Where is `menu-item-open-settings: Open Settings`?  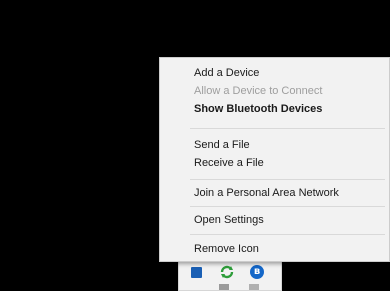 menu-item-open-settings: Open Settings is located at coordinates (274, 220).